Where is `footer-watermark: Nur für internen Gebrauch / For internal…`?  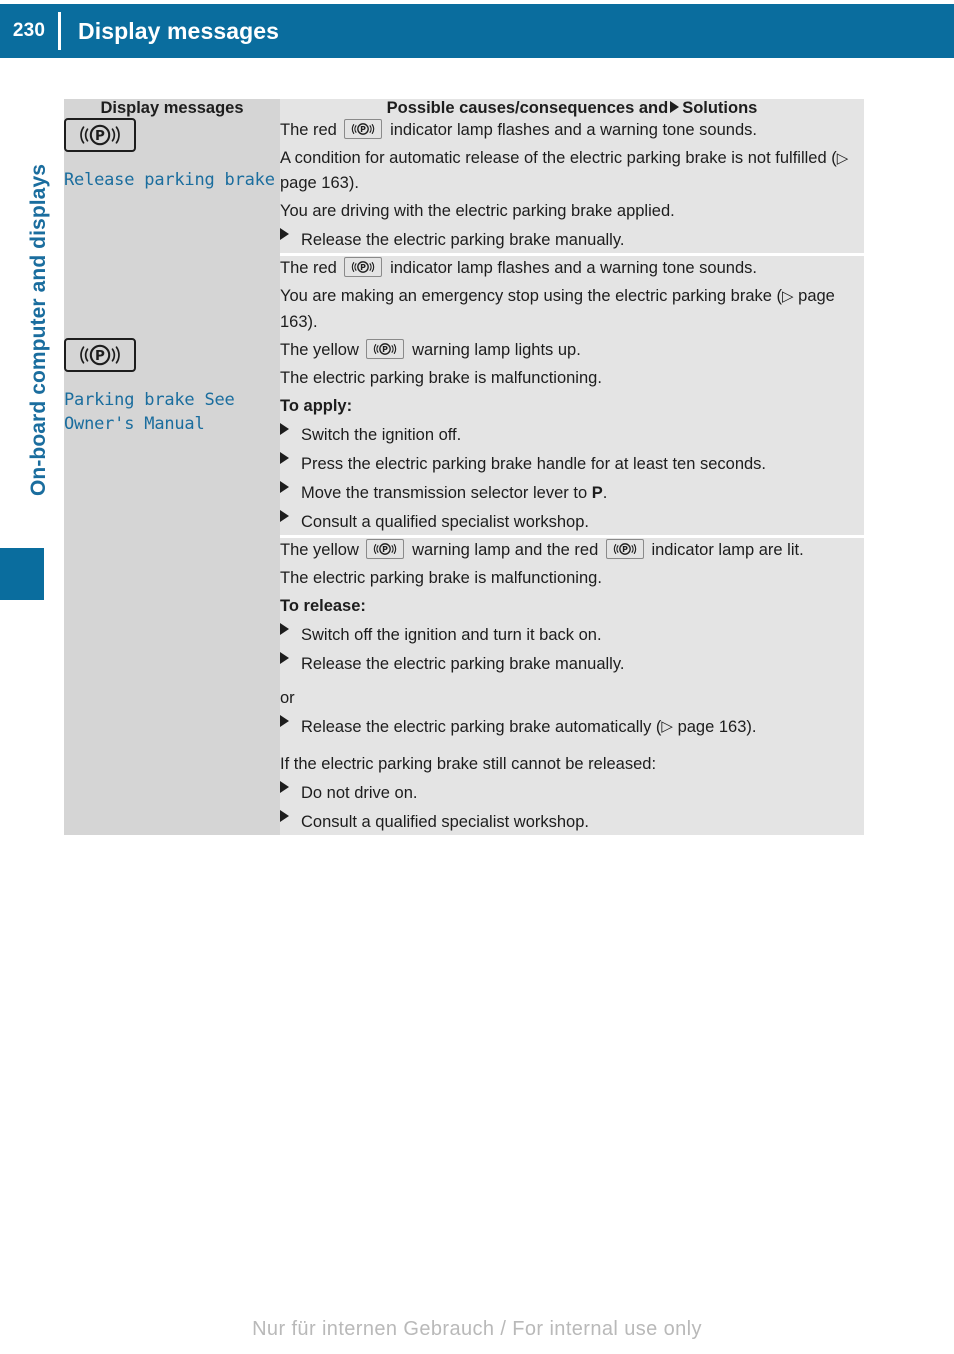
footer-watermark: Nur für internen Gebrauch / For internal… is located at coordinates (477, 1329).